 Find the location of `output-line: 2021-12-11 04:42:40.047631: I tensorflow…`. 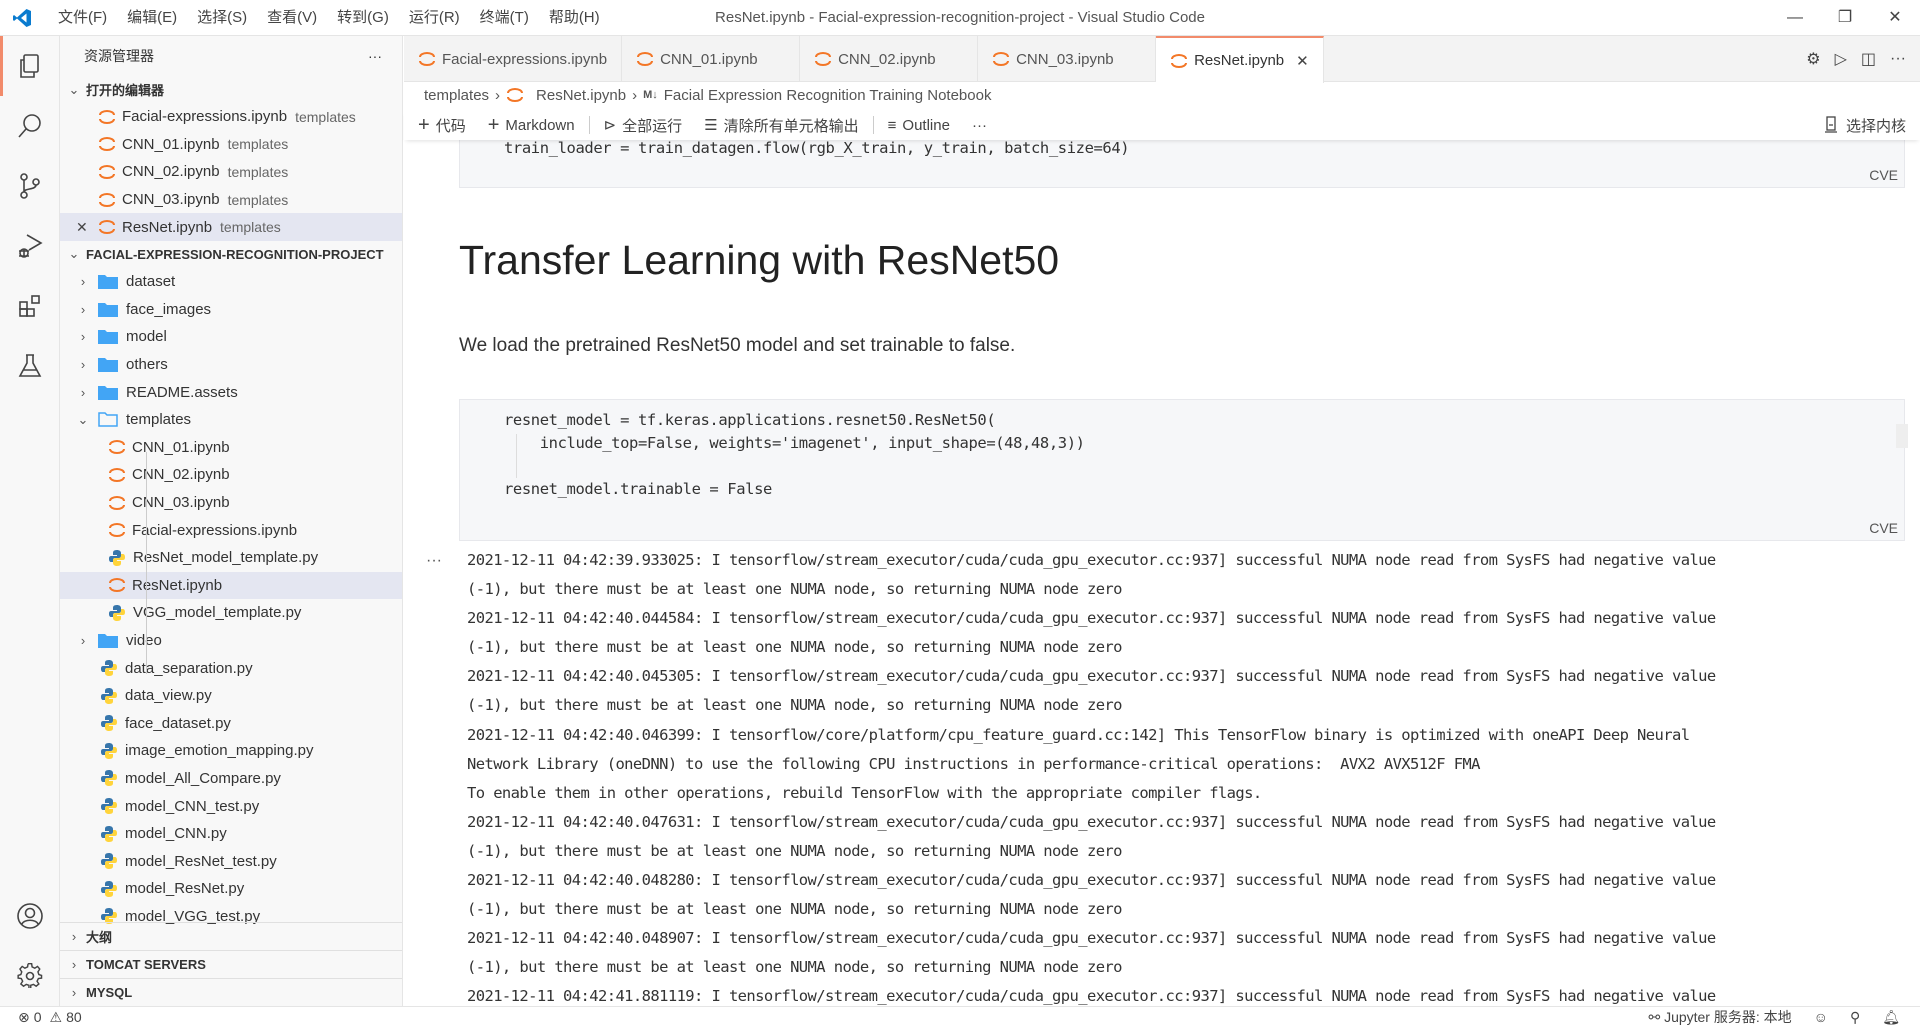

output-line: 2021-12-11 04:42:40.047631: I tensorflow… is located at coordinates (1091, 821).